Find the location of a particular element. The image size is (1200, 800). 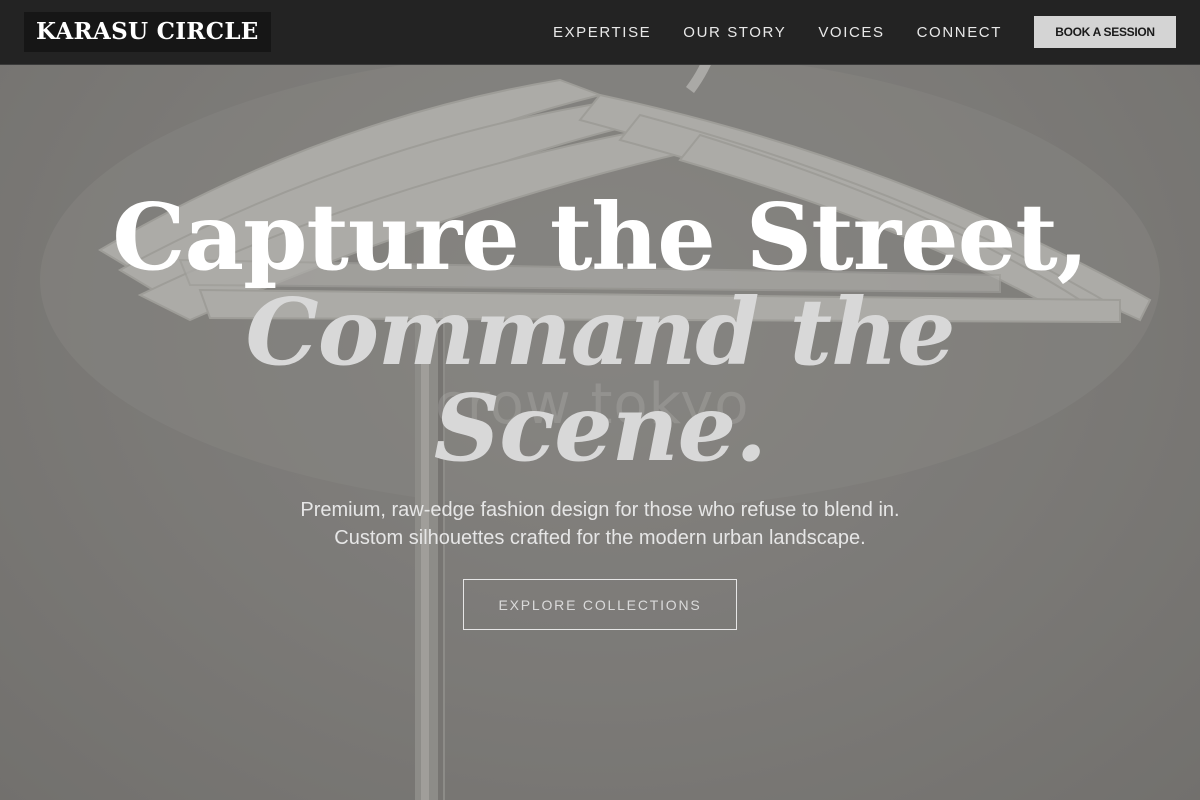

hero-headline-line2: Command the is located at coordinates (600, 332).